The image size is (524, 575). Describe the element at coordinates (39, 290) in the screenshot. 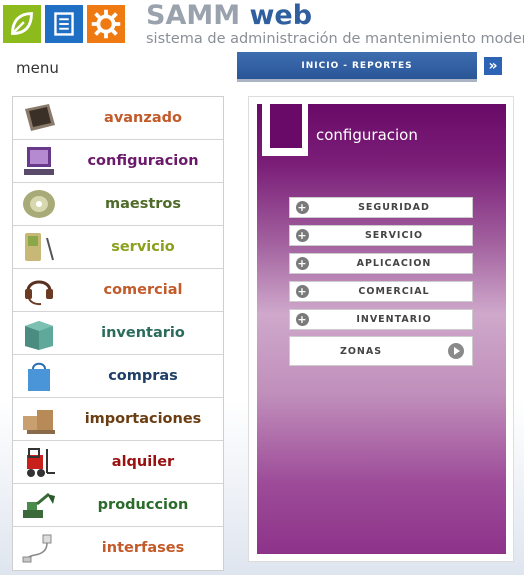

I see `headset-icon` at that location.